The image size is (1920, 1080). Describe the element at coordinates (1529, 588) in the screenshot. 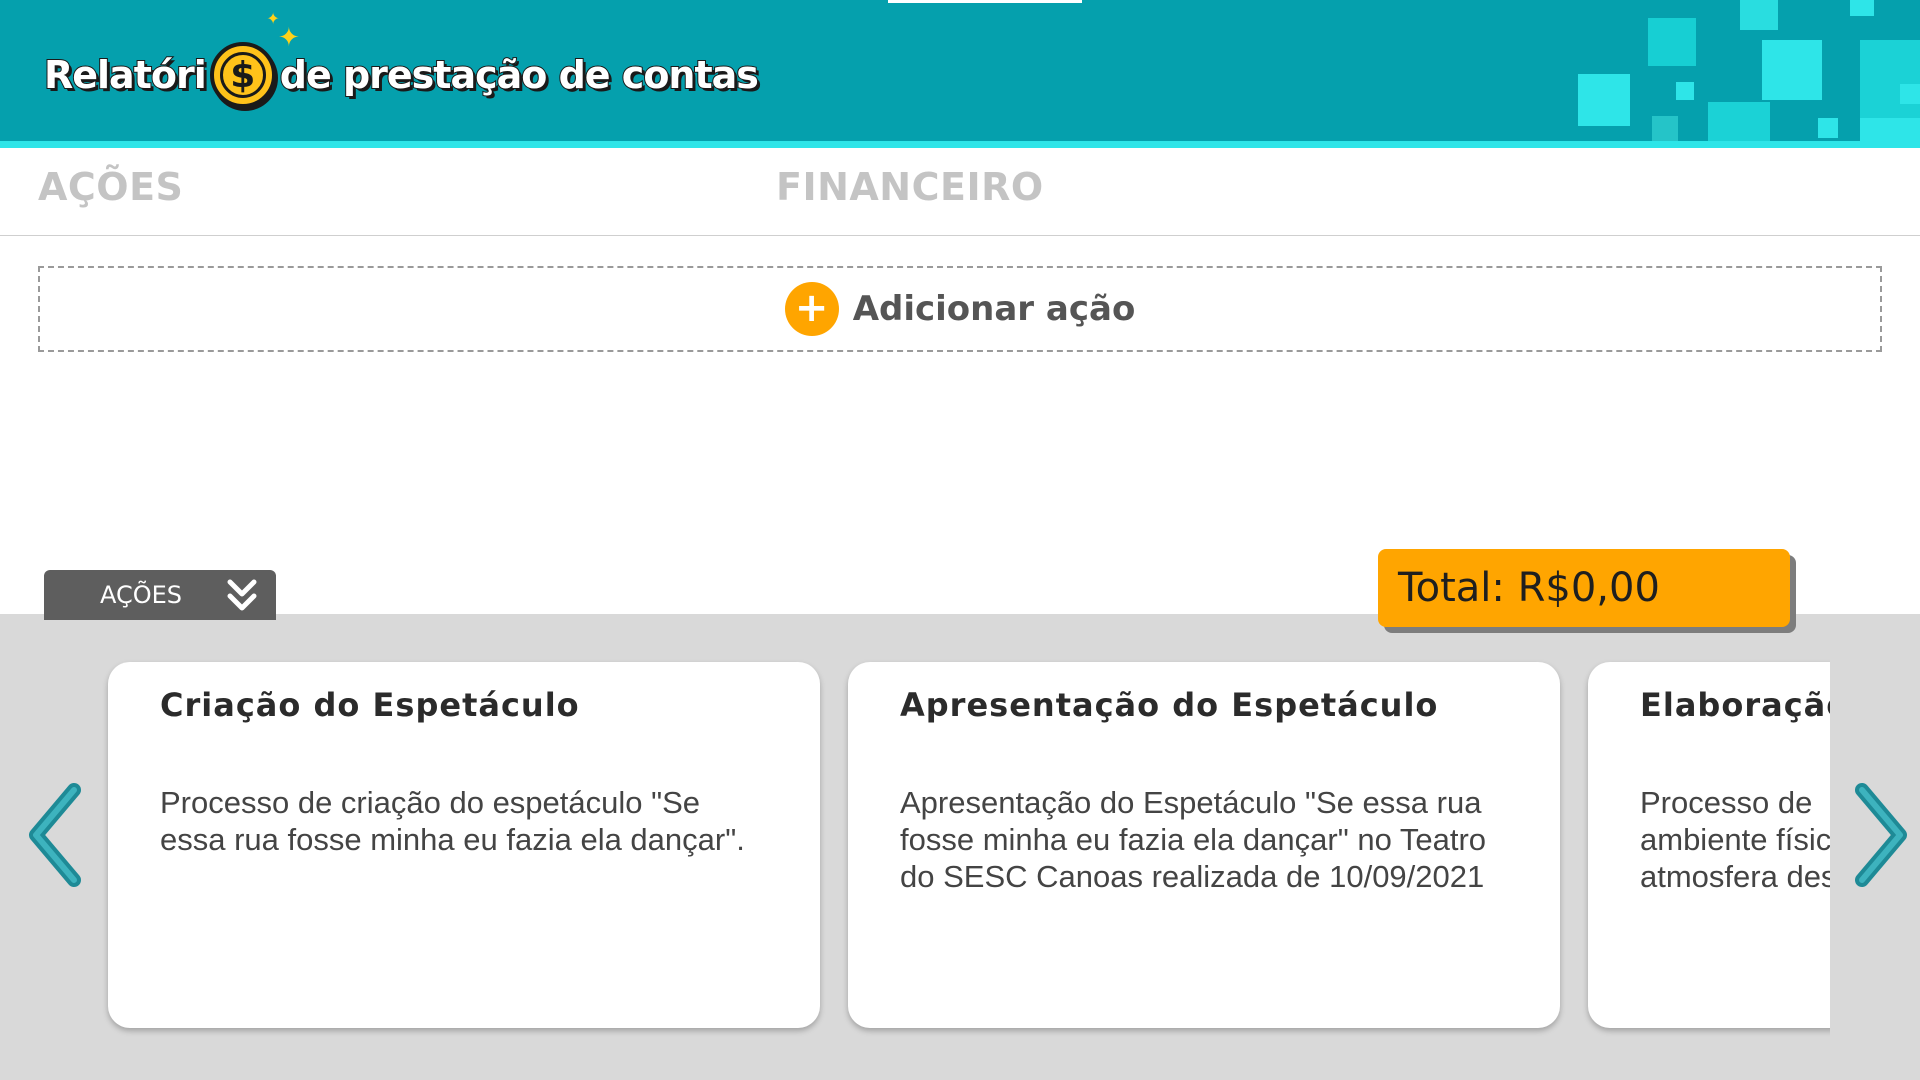

I see `total-value: Total: R$0,00` at that location.